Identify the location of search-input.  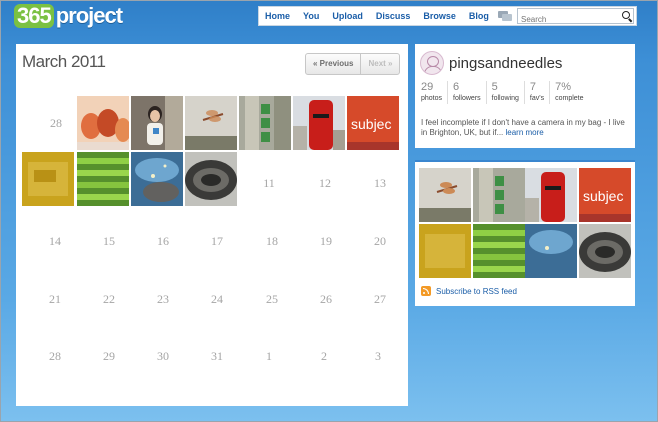
(569, 19).